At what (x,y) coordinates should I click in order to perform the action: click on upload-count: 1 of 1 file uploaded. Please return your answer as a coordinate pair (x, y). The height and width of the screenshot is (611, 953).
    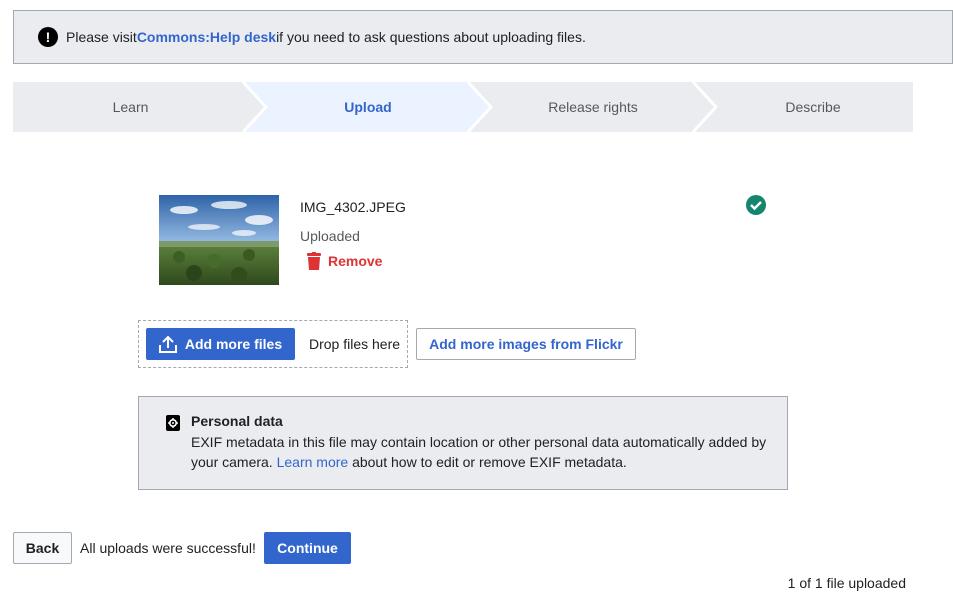
    Looking at the image, I should click on (846, 583).